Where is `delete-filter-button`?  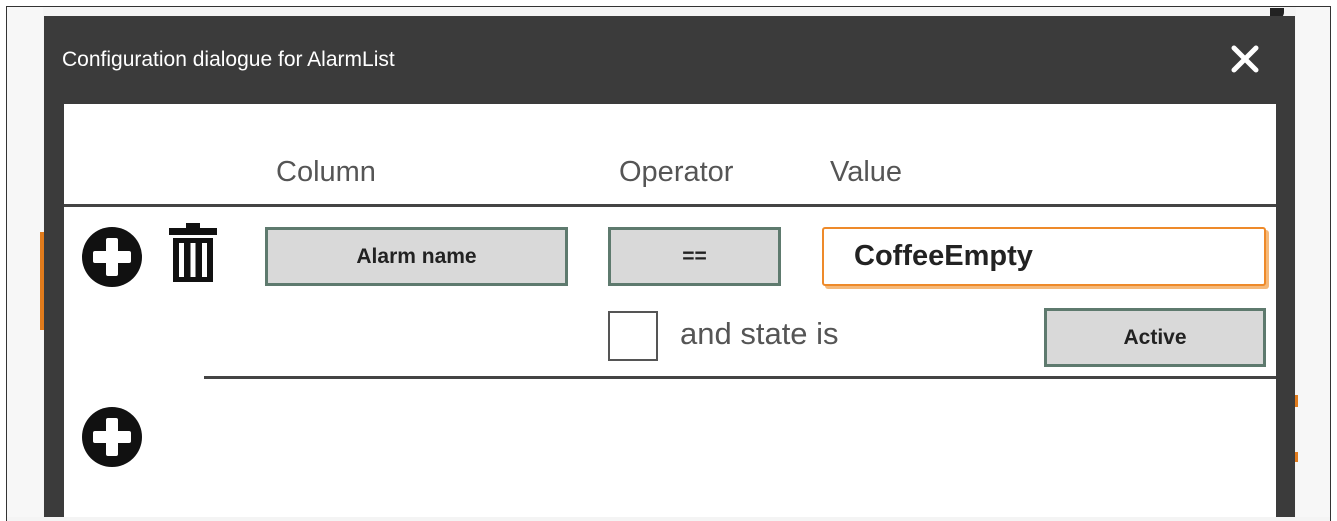 delete-filter-button is located at coordinates (193, 255).